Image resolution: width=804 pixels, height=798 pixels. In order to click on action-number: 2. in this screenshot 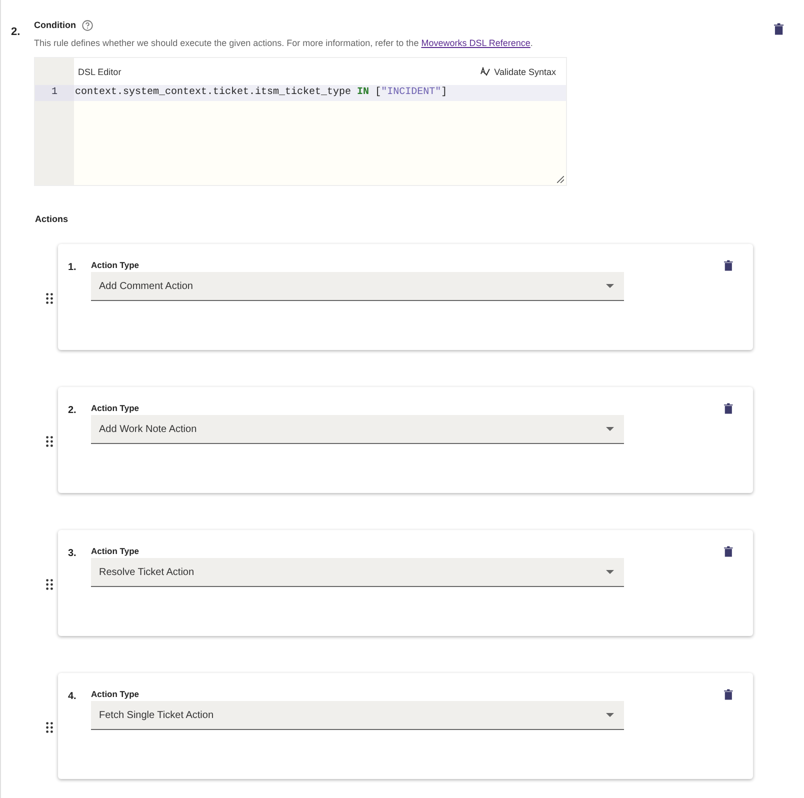, I will do `click(73, 411)`.